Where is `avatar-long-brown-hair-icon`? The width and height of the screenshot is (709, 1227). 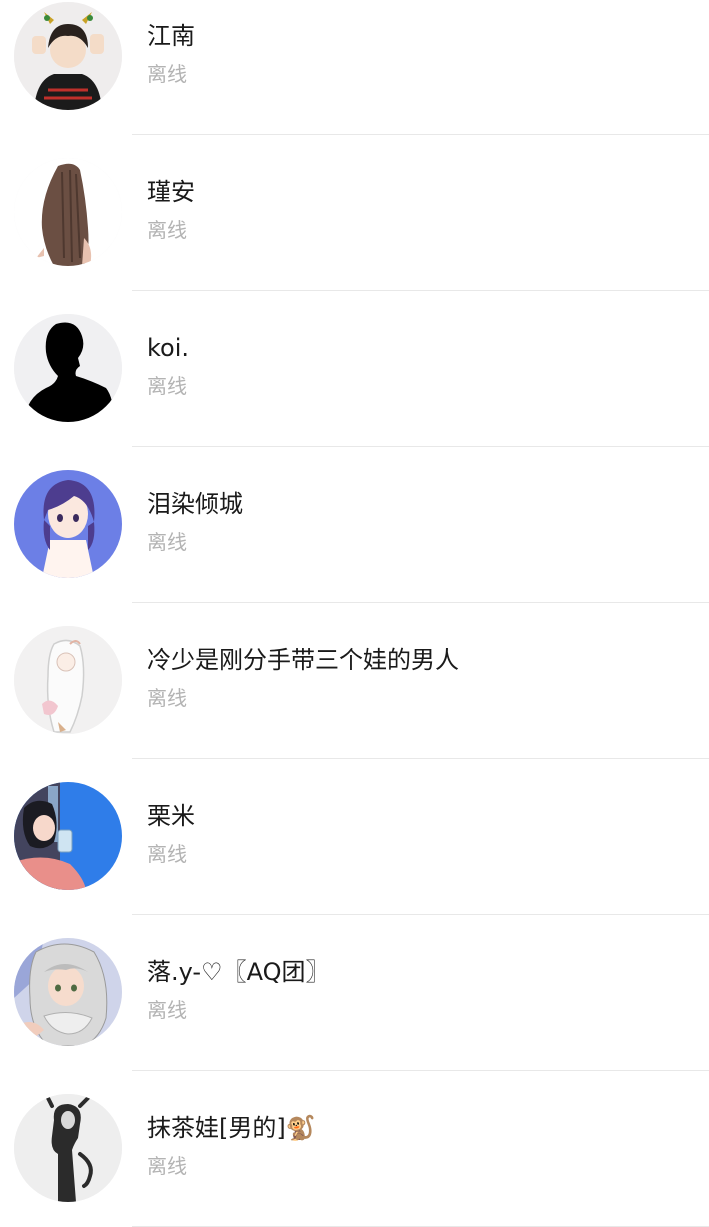 avatar-long-brown-hair-icon is located at coordinates (68, 212).